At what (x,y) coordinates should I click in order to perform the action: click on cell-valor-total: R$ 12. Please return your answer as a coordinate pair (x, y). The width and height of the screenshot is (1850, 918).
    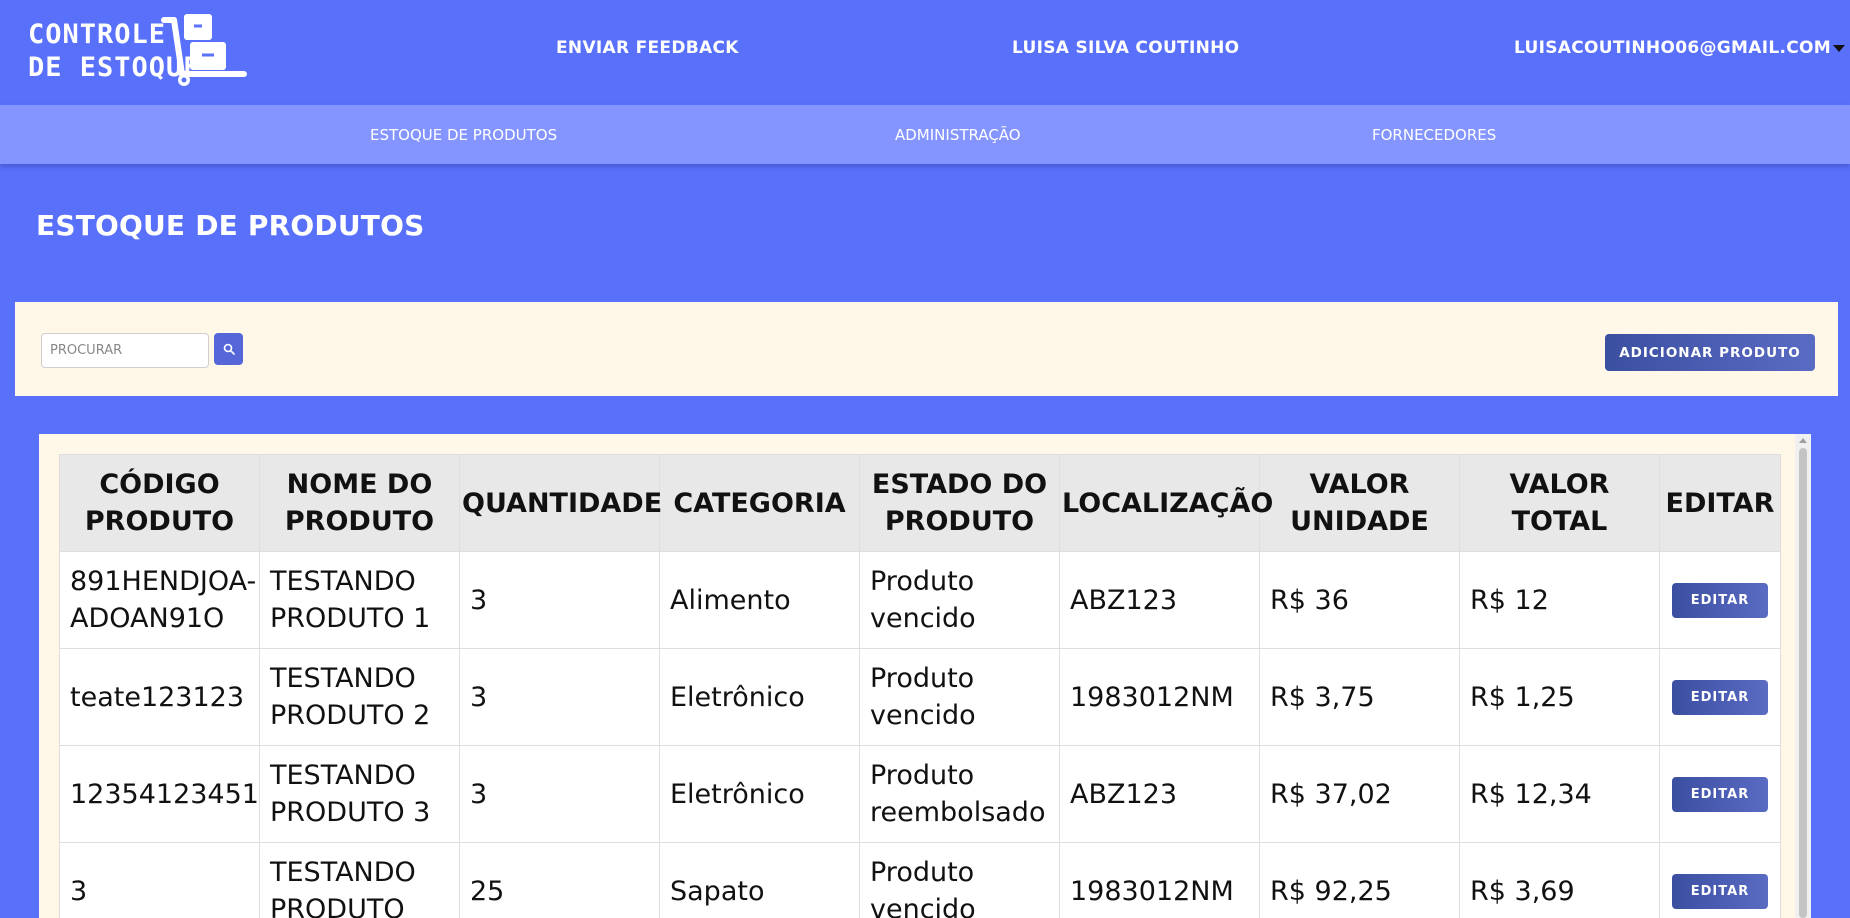
    Looking at the image, I should click on (1559, 600).